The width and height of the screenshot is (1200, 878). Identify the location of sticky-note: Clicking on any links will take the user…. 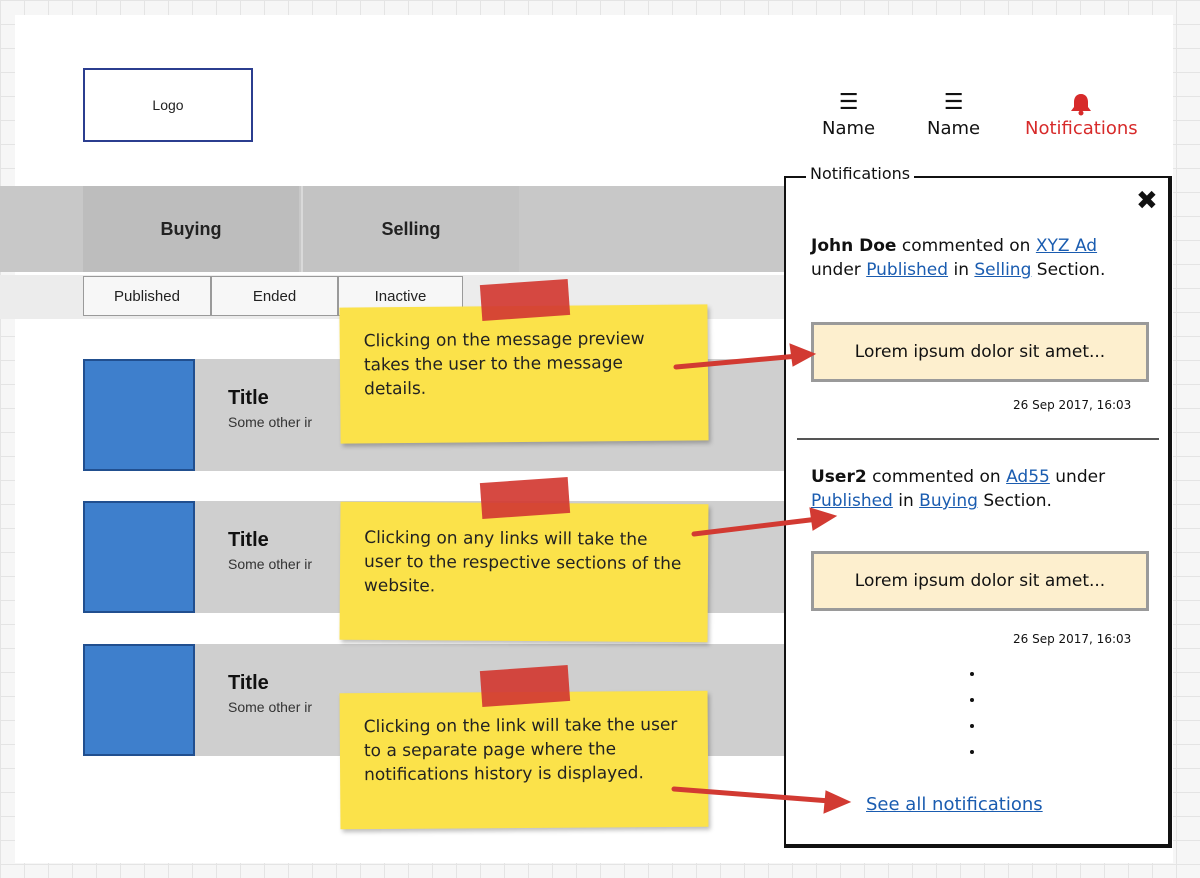
(524, 572).